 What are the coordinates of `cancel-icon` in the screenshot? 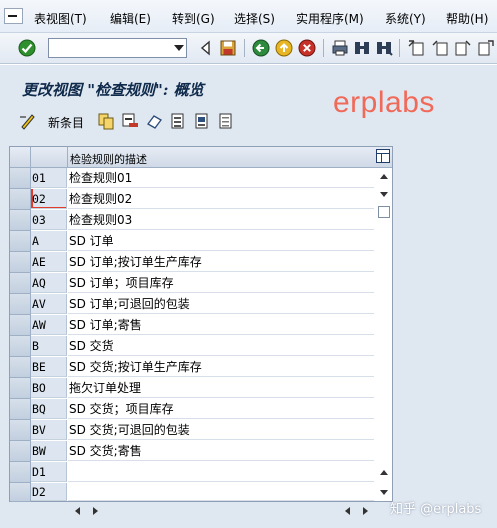 It's located at (307, 48).